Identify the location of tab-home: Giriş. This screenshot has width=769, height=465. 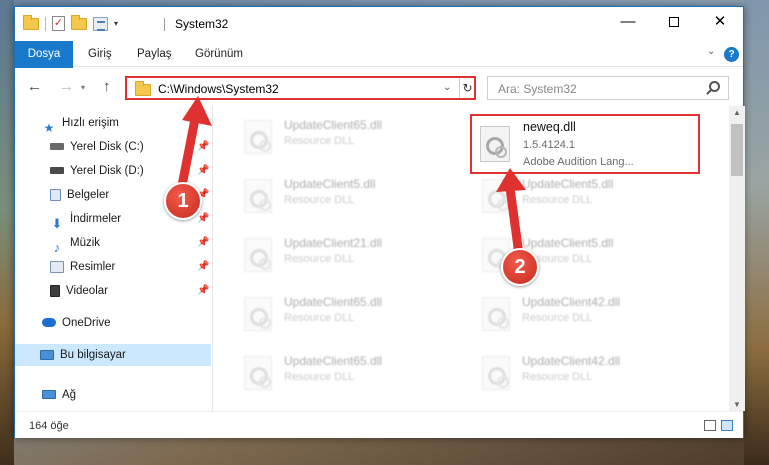
(100, 54).